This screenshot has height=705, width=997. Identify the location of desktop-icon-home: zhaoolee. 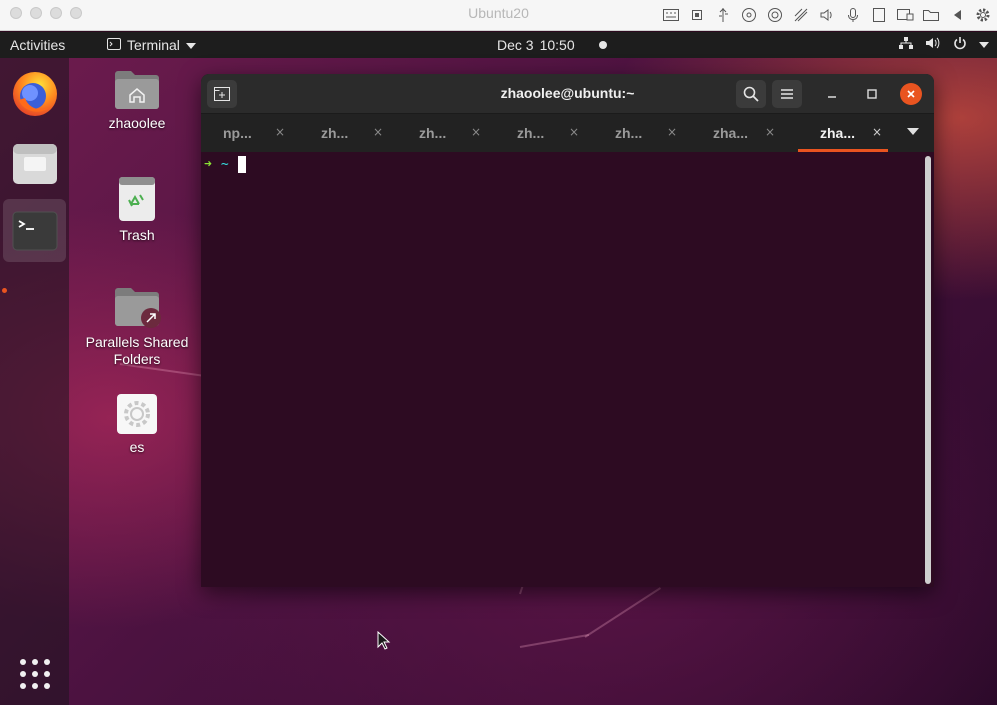
(137, 100).